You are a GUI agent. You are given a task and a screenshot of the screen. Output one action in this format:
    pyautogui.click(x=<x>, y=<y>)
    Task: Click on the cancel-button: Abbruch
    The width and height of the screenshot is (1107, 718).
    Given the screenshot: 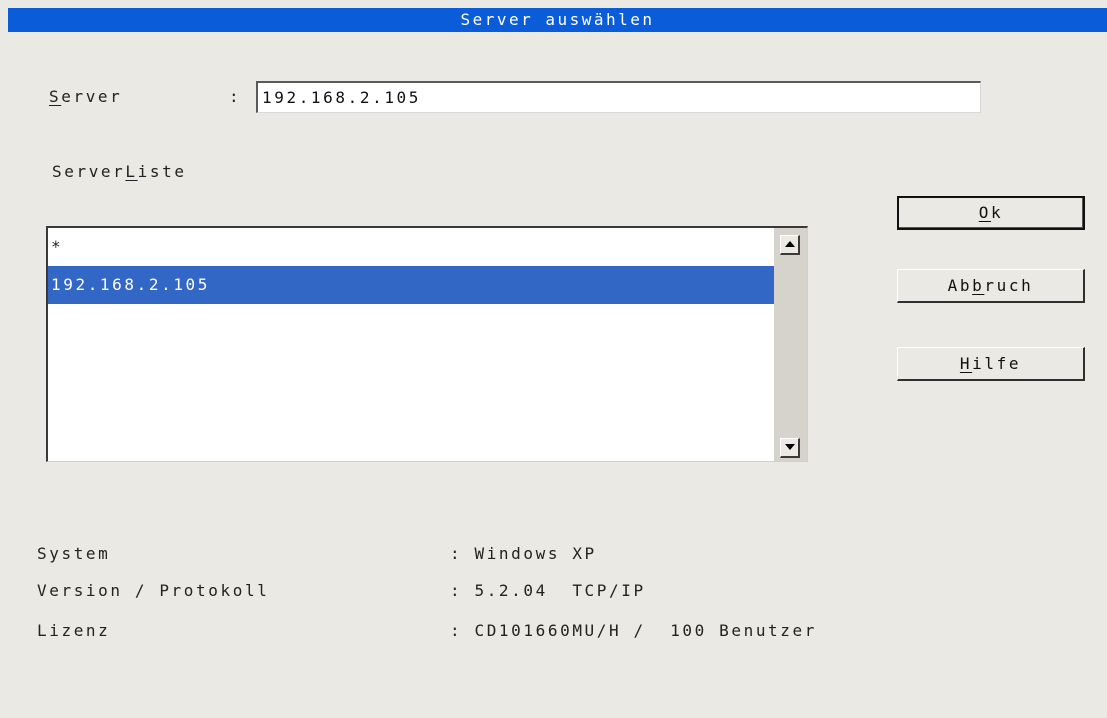 What is the action you would take?
    pyautogui.click(x=991, y=286)
    